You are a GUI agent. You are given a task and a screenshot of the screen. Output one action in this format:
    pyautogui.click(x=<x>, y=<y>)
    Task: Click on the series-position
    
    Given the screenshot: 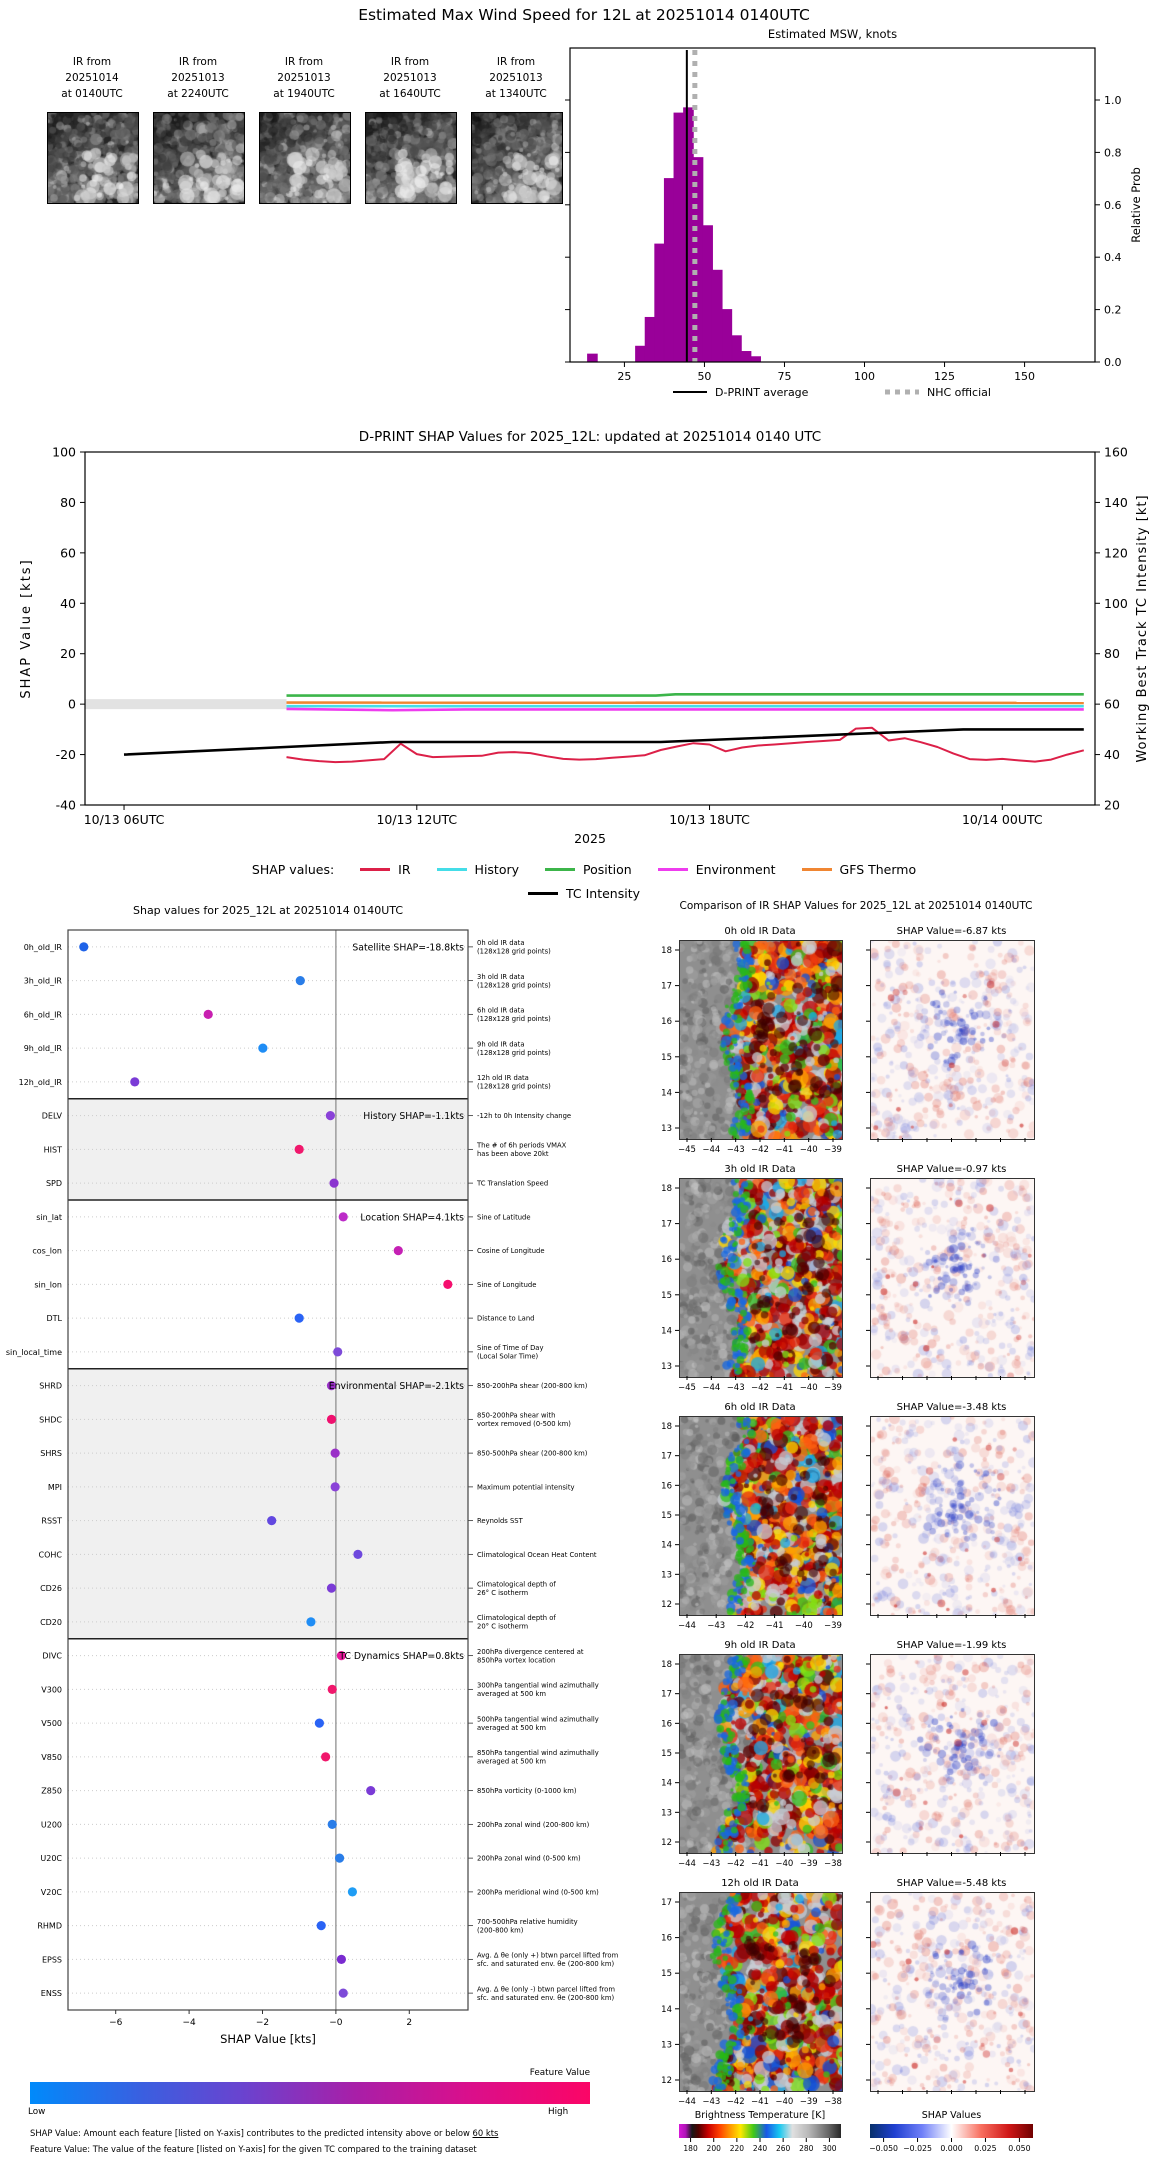 What is the action you would take?
    pyautogui.click(x=685, y=694)
    